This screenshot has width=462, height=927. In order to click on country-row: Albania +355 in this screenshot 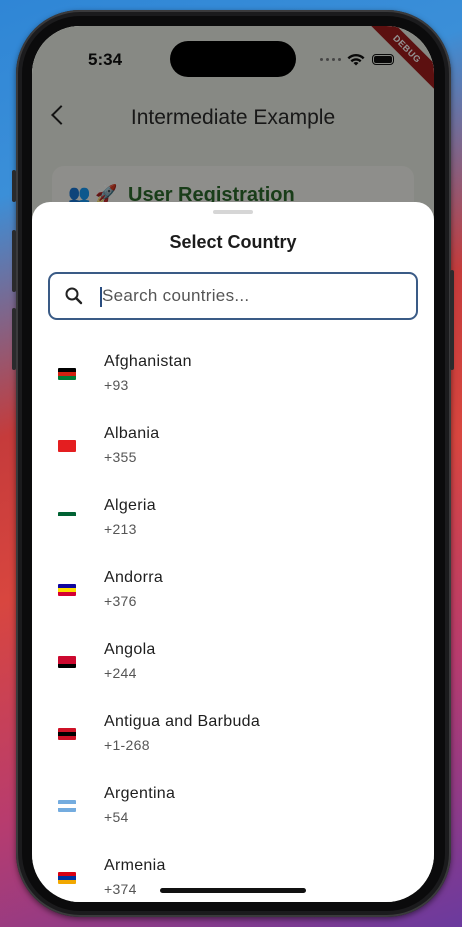, I will do `click(233, 450)`.